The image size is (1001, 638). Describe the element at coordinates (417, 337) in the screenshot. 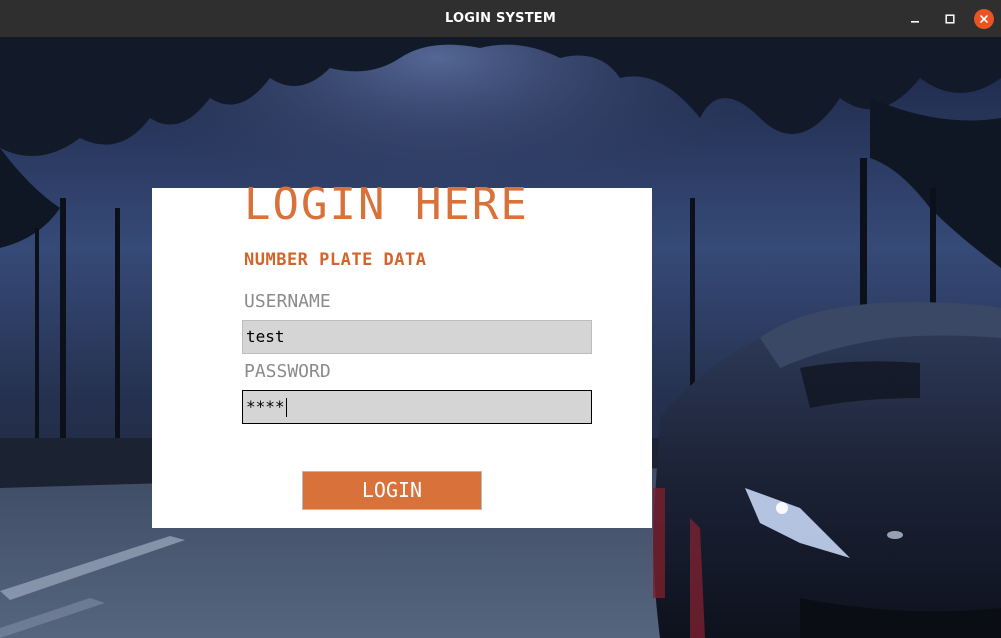

I see `username-field: test` at that location.